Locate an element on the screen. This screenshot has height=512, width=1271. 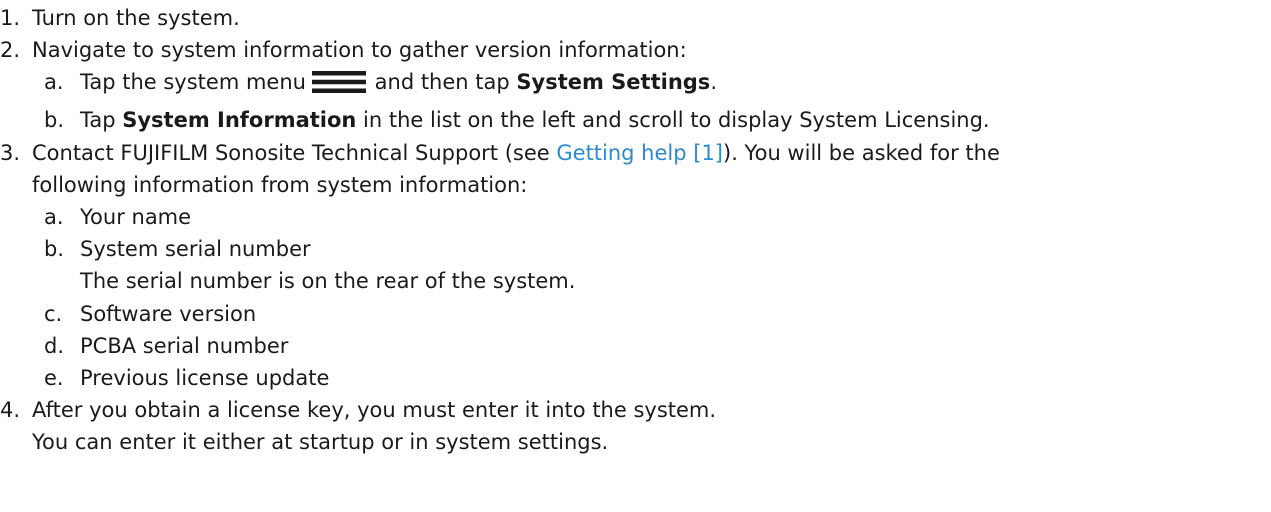
step-3b: b. System serial number is located at coordinates (635, 250).